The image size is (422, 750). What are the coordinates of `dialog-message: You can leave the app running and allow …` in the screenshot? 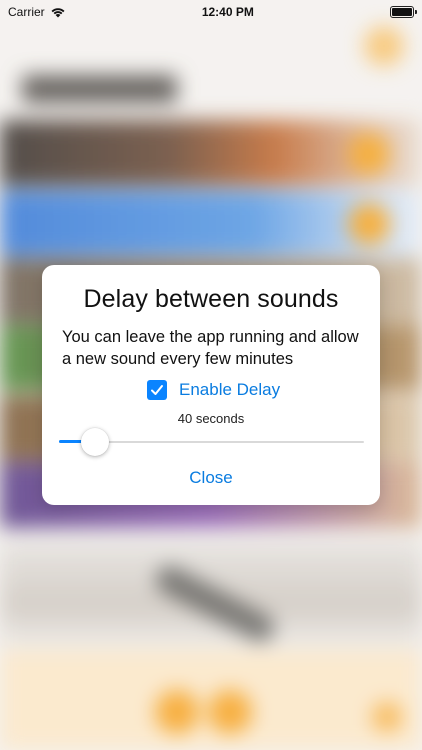 It's located at (210, 348).